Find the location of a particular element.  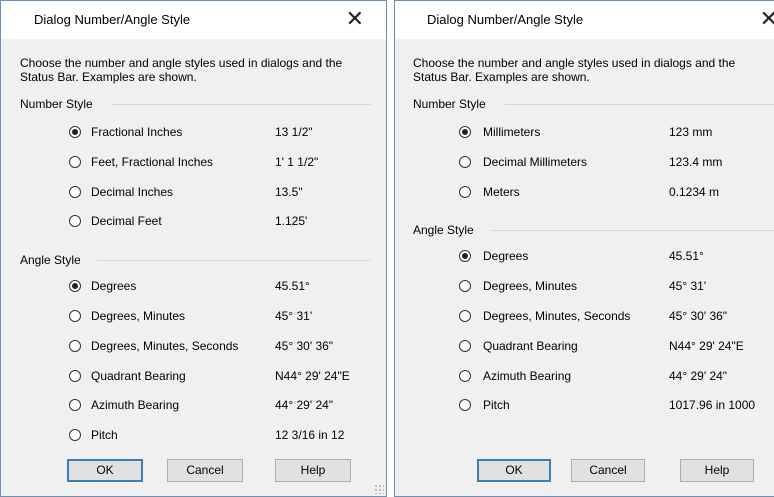

resize-grip-icon is located at coordinates (379, 489).